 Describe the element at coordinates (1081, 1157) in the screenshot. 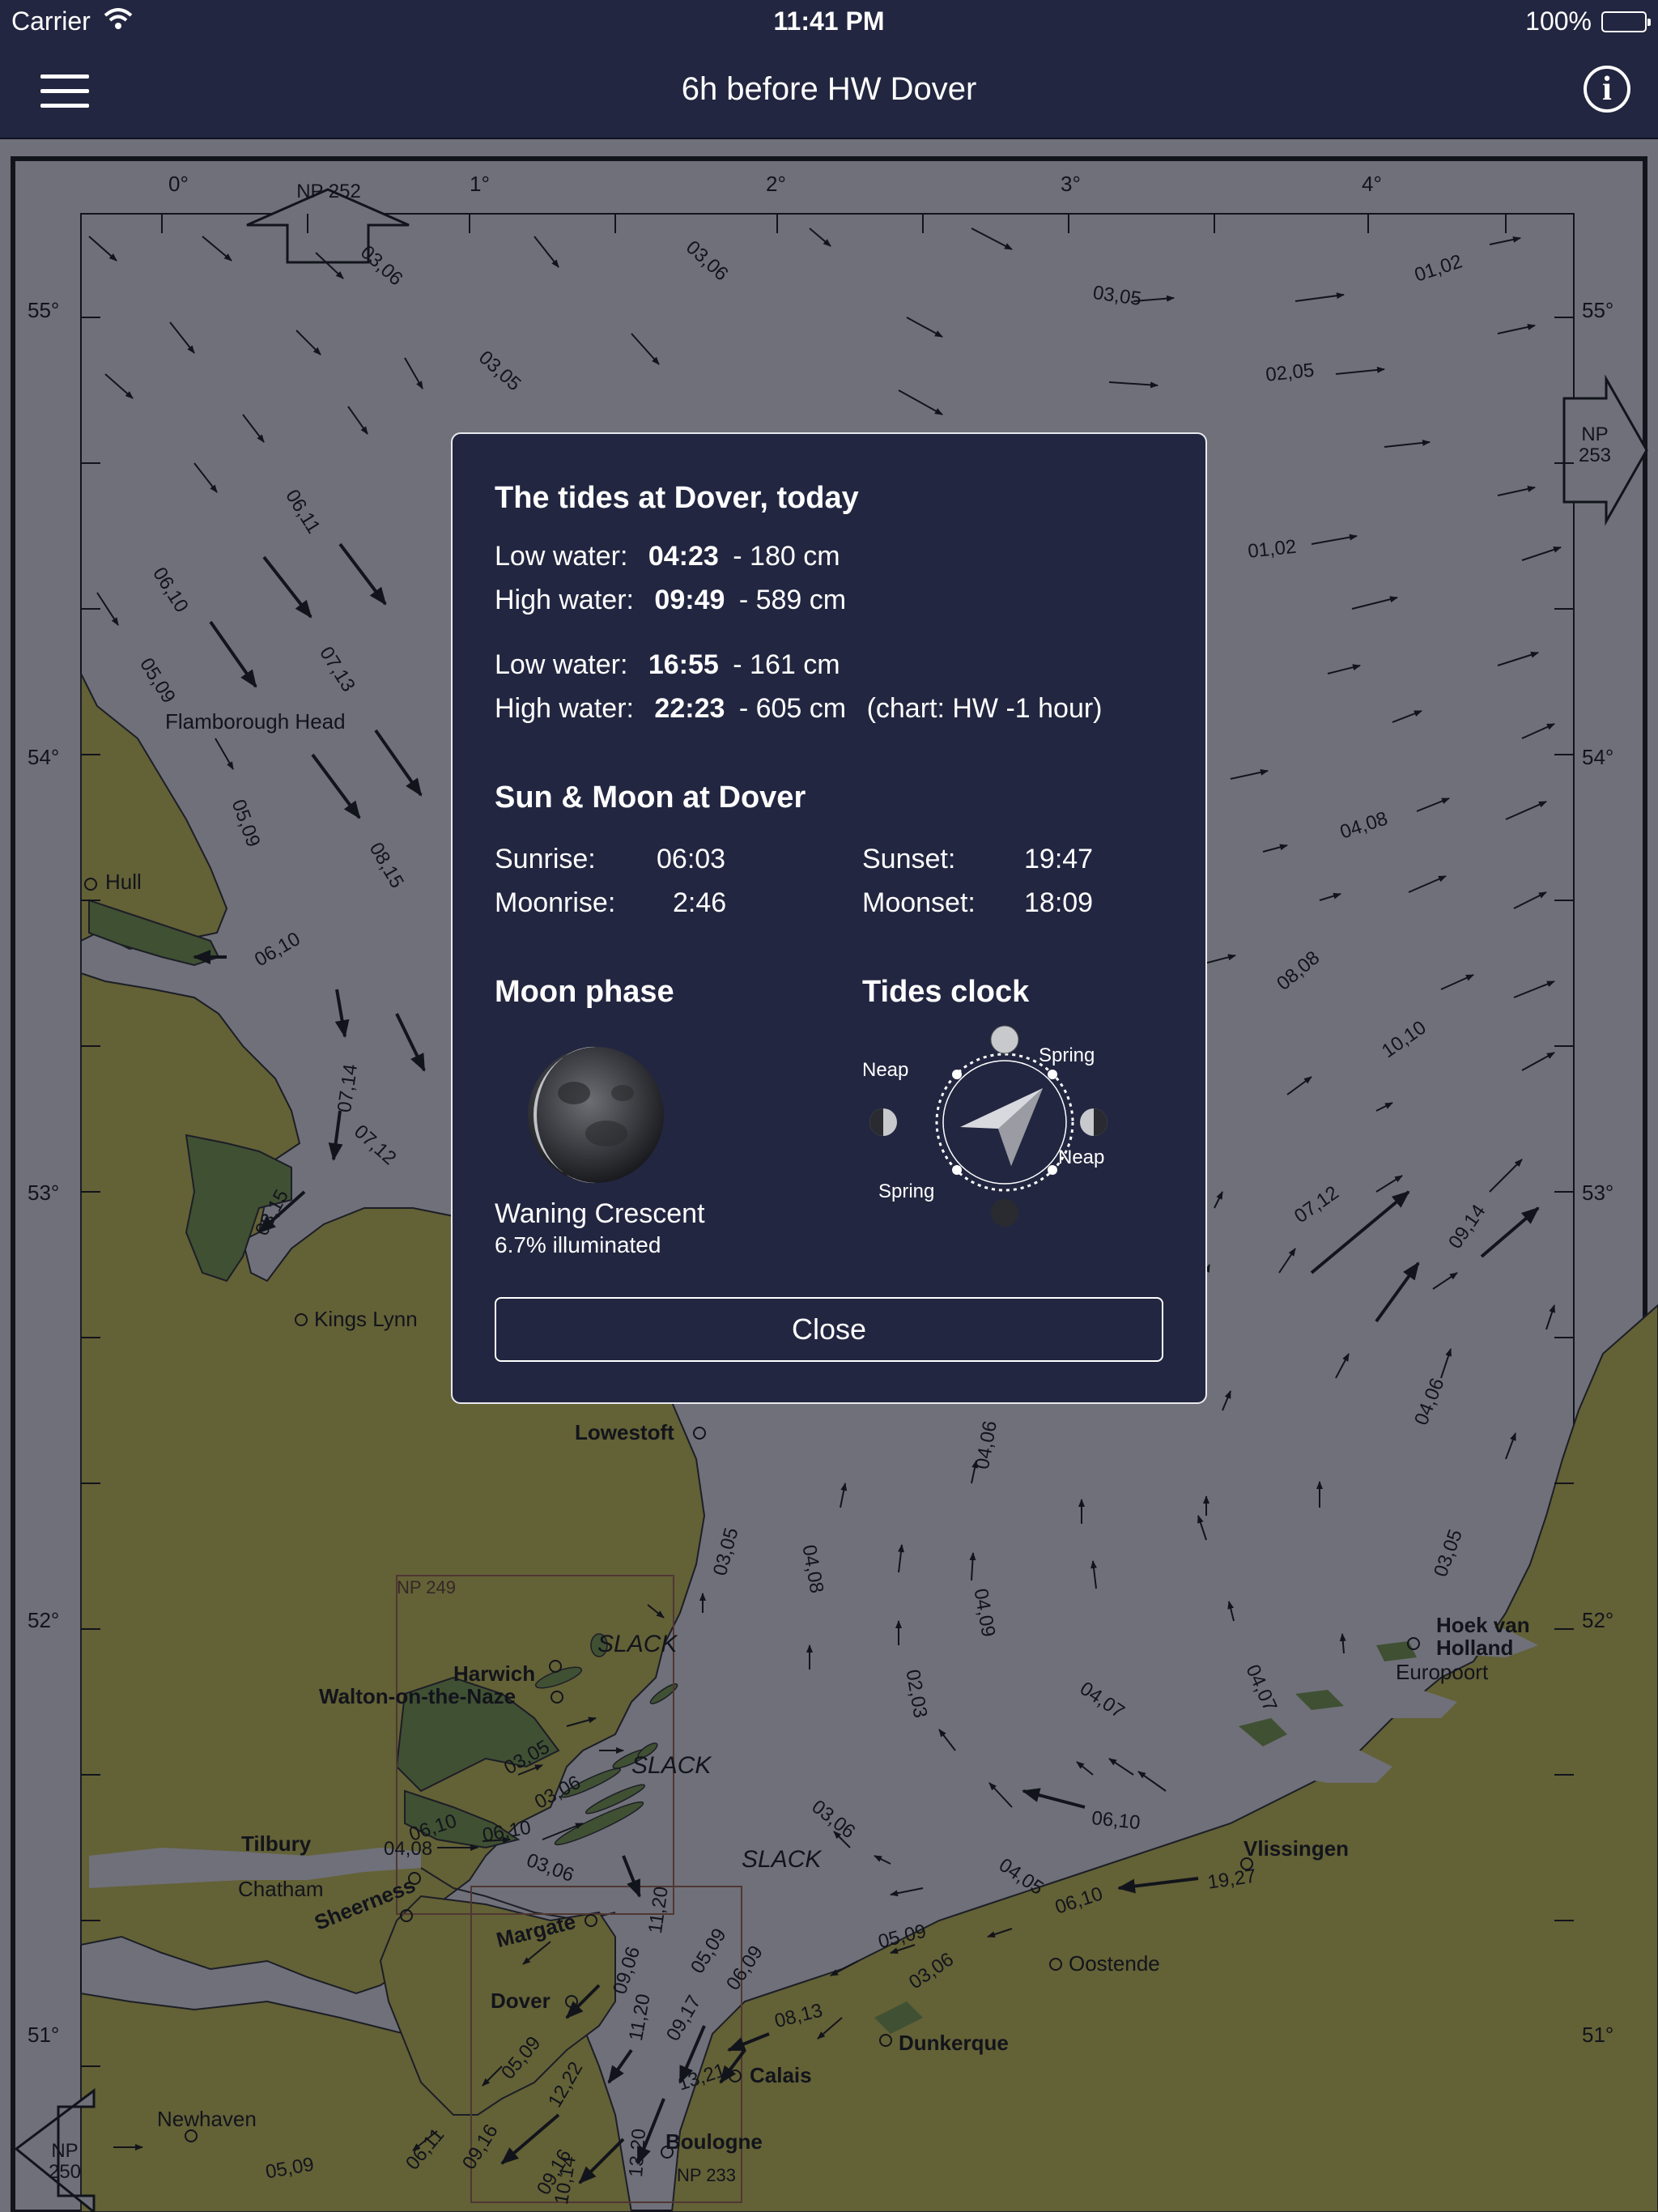

I see `clock-neap-right-label: Neap` at that location.